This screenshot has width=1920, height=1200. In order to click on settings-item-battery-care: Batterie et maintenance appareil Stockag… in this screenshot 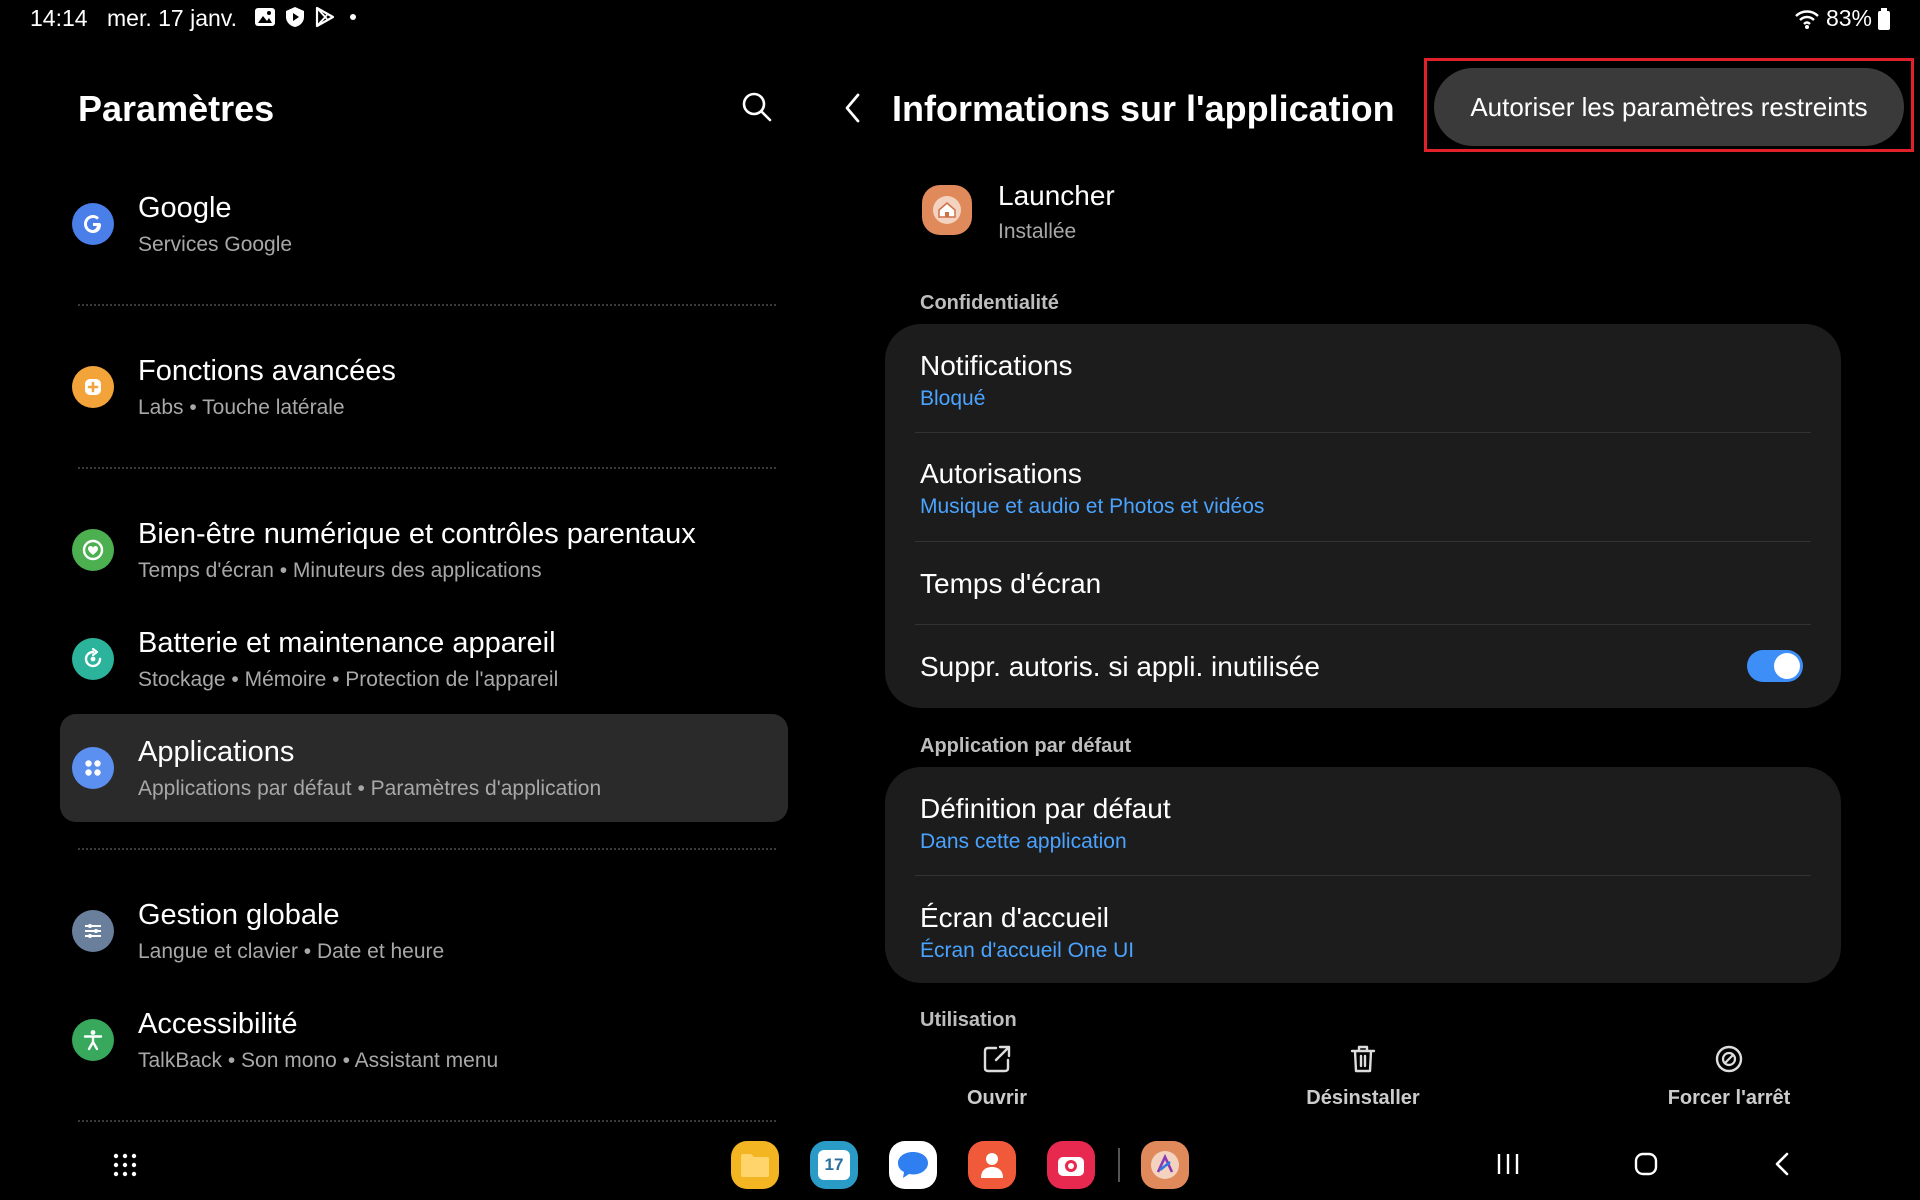, I will do `click(424, 659)`.